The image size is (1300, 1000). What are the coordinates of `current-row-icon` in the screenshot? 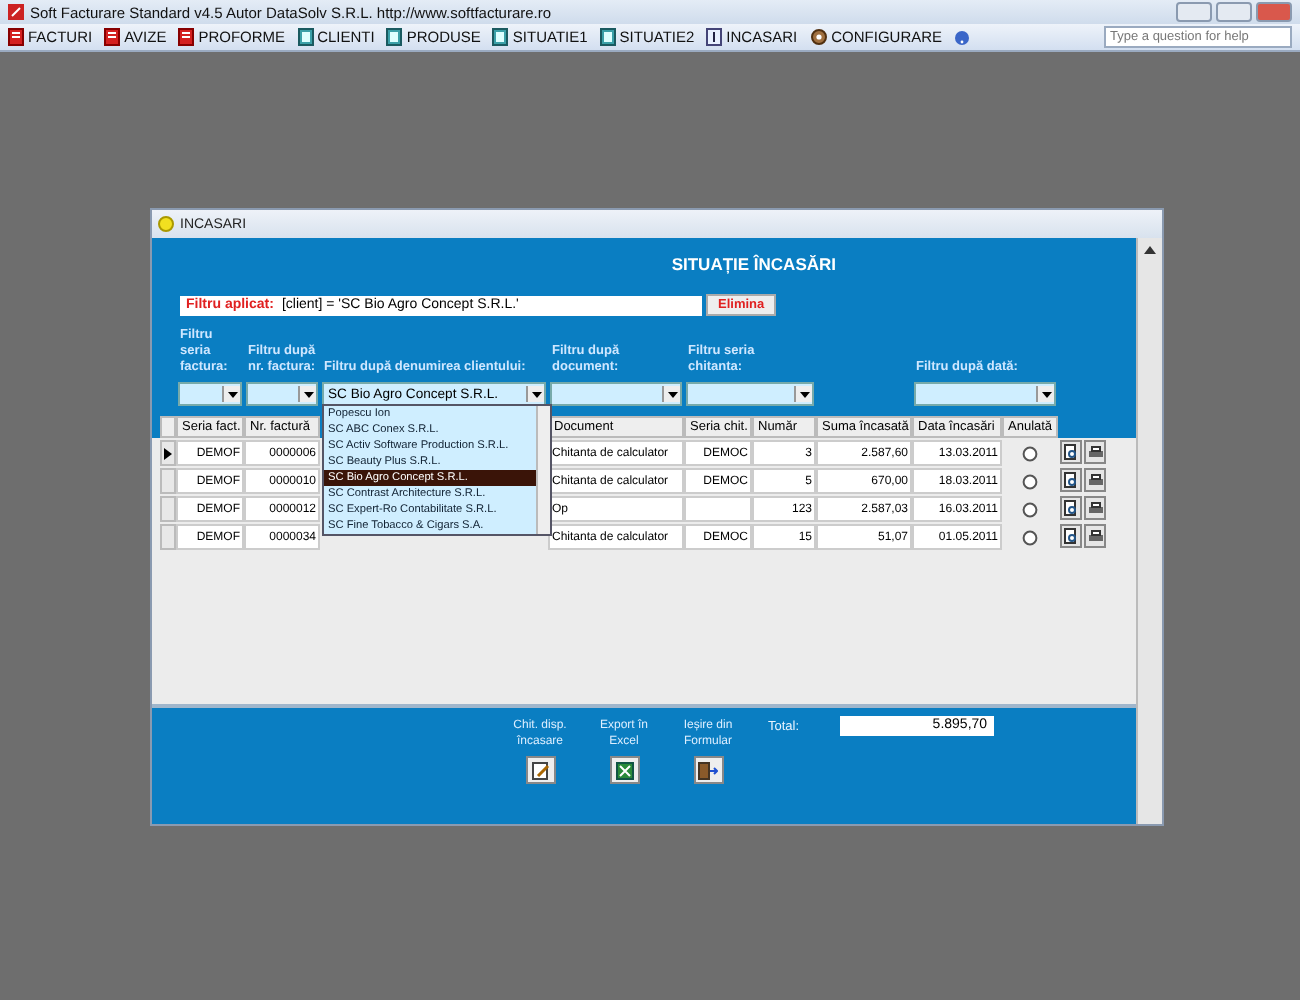 It's located at (168, 453).